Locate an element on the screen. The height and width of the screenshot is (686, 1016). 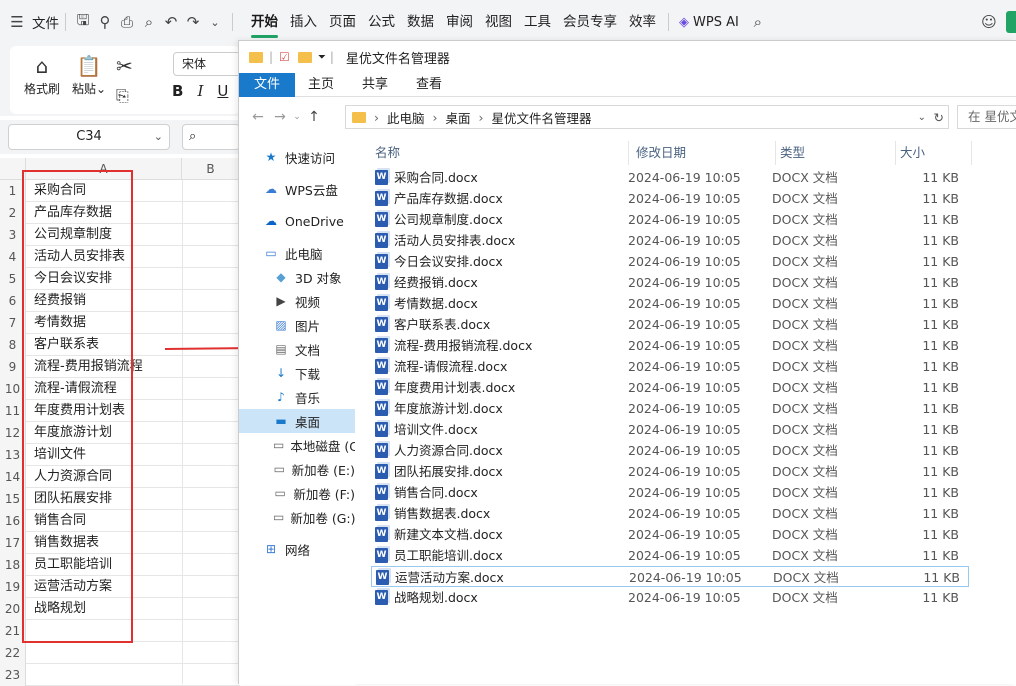
menu-tab: 视图 is located at coordinates (498, 22).